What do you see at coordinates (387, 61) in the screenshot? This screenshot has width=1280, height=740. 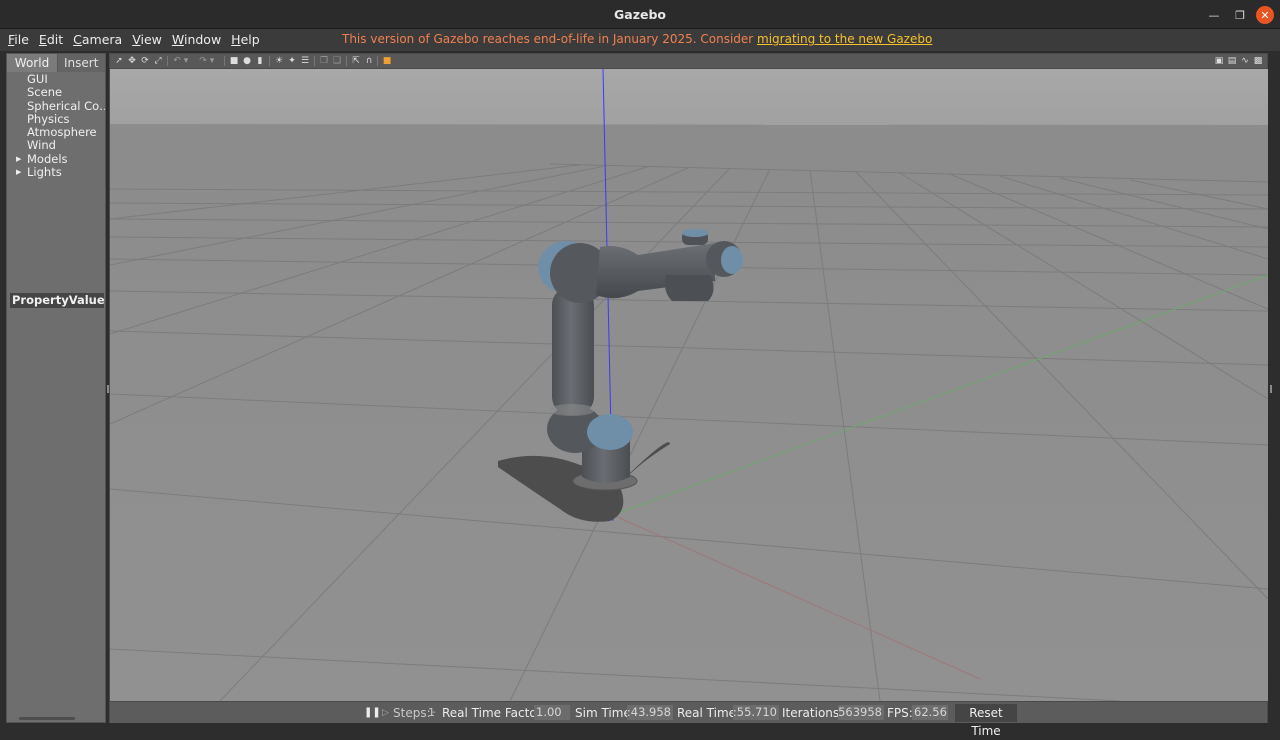 I see `view-angle-icon: ■` at bounding box center [387, 61].